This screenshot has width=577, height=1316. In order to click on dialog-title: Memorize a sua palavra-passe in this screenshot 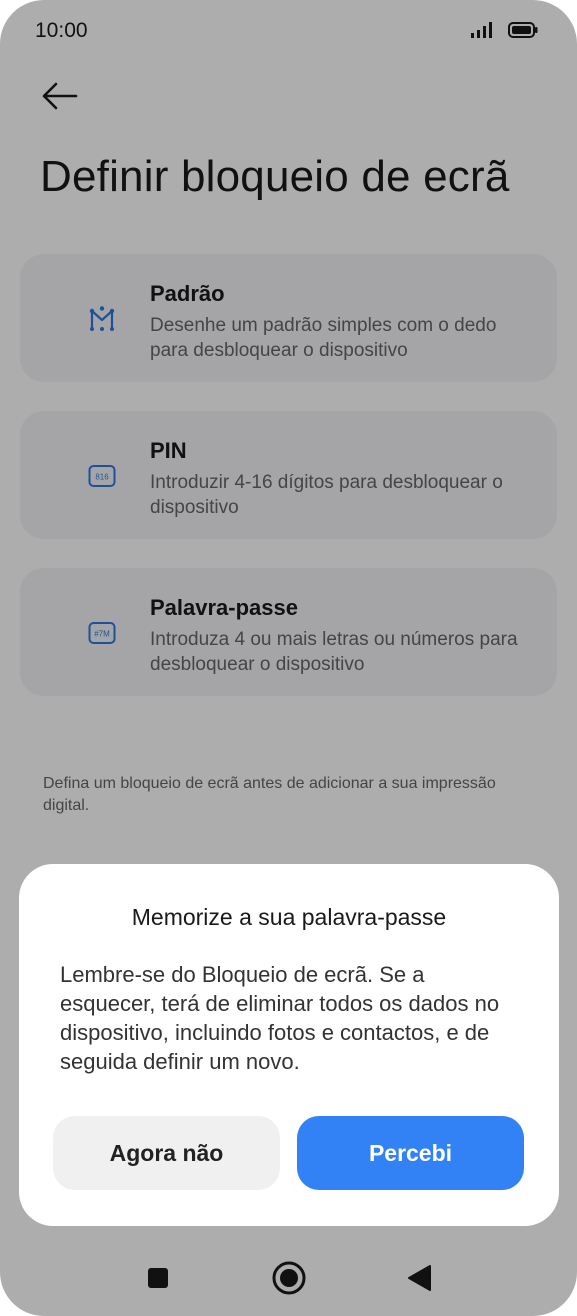, I will do `click(289, 917)`.